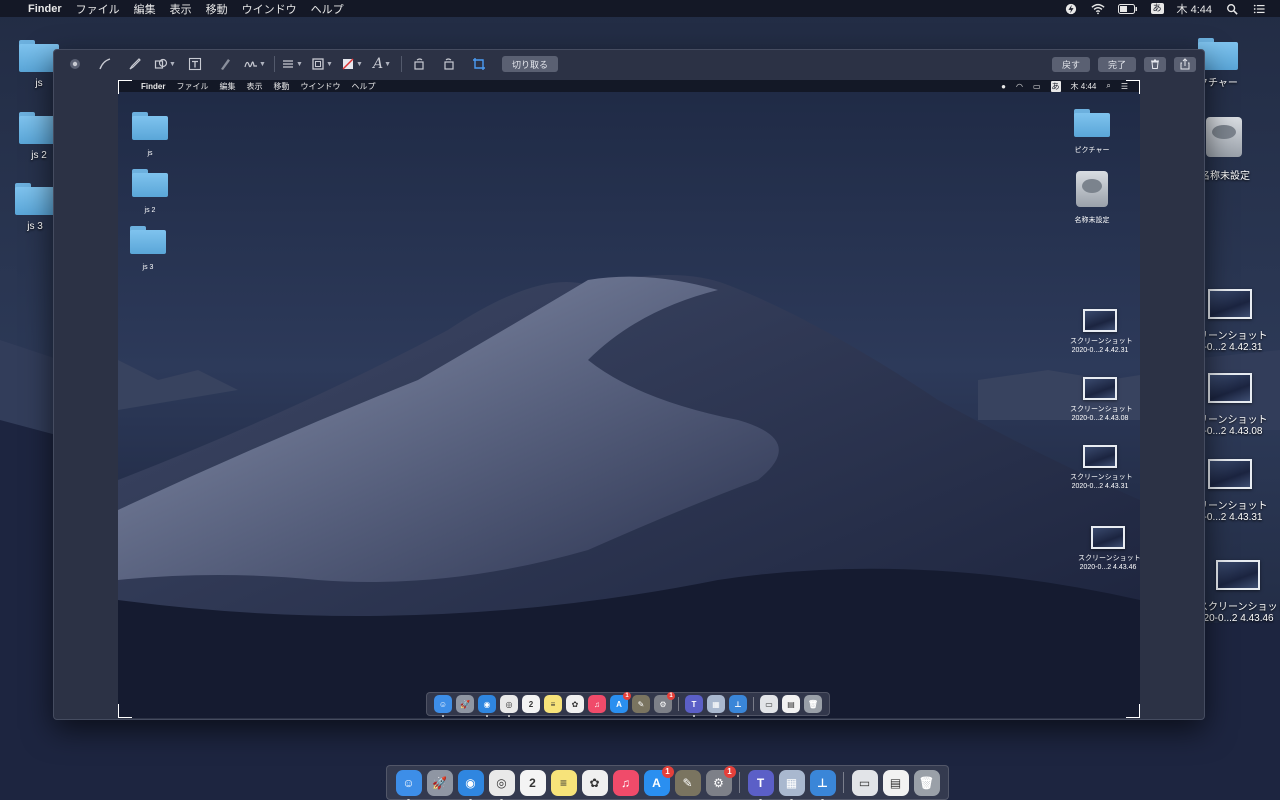  What do you see at coordinates (1133, 711) in the screenshot?
I see `crop-handle-bottom-right` at bounding box center [1133, 711].